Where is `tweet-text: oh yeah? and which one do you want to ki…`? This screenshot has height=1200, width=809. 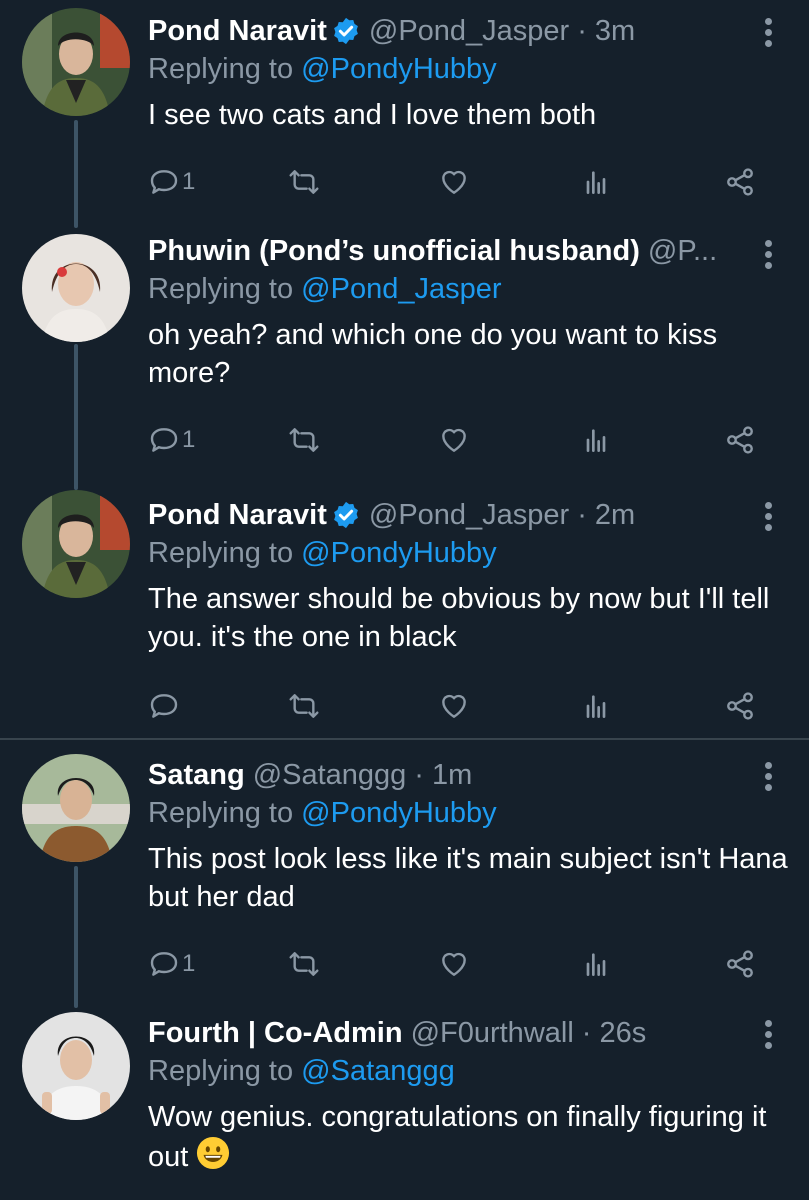 tweet-text: oh yeah? and which one do you want to ki… is located at coordinates (433, 354).